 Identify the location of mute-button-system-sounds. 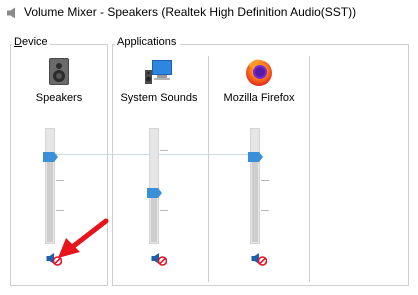
(159, 259).